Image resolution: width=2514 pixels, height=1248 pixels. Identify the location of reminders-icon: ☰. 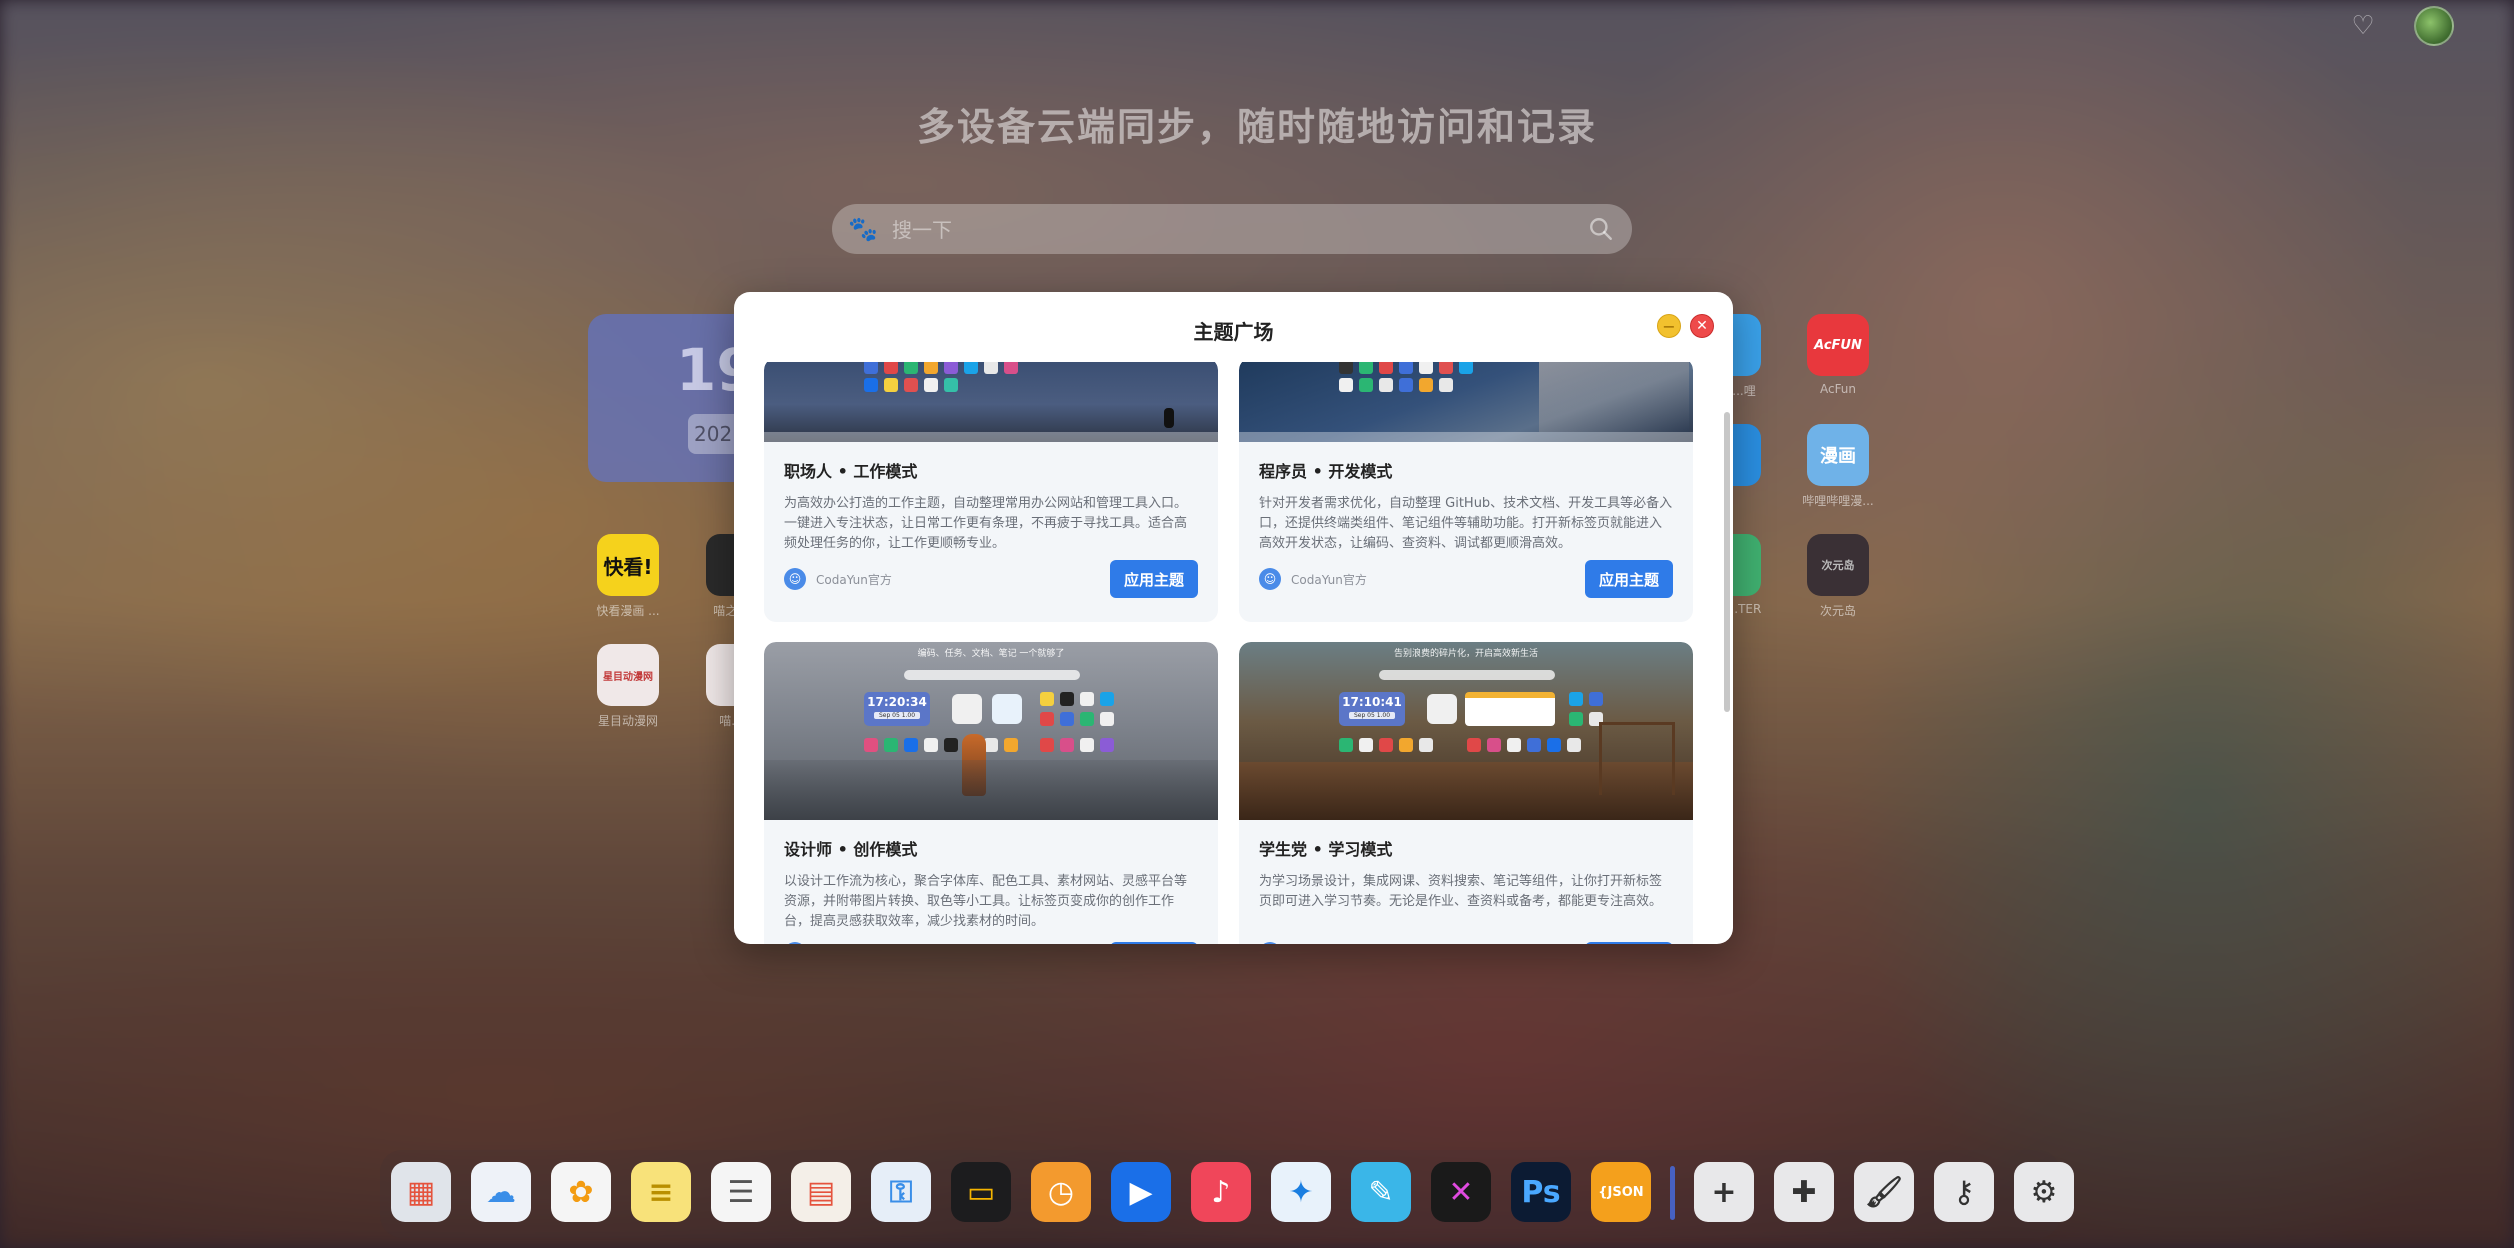
(741, 1192).